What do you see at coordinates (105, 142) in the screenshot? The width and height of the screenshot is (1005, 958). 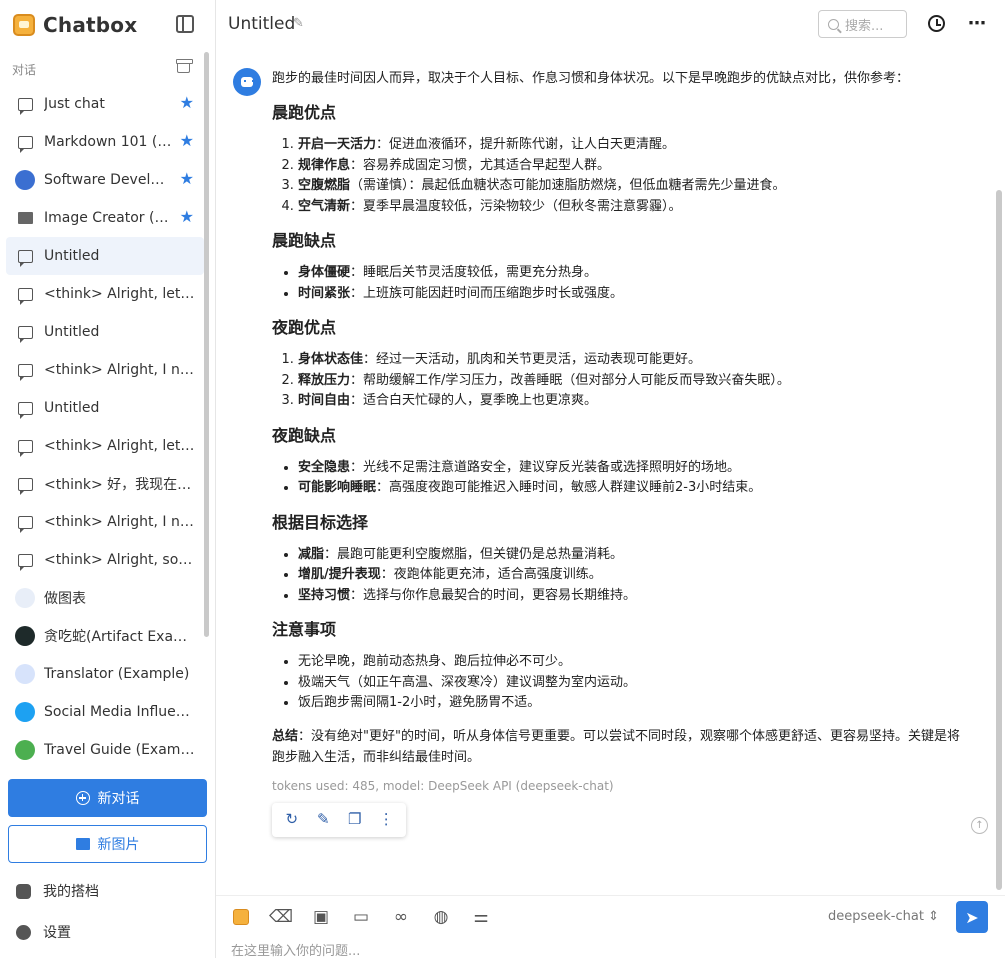 I see `conversation-item: Markdown 101 (Example) ★` at bounding box center [105, 142].